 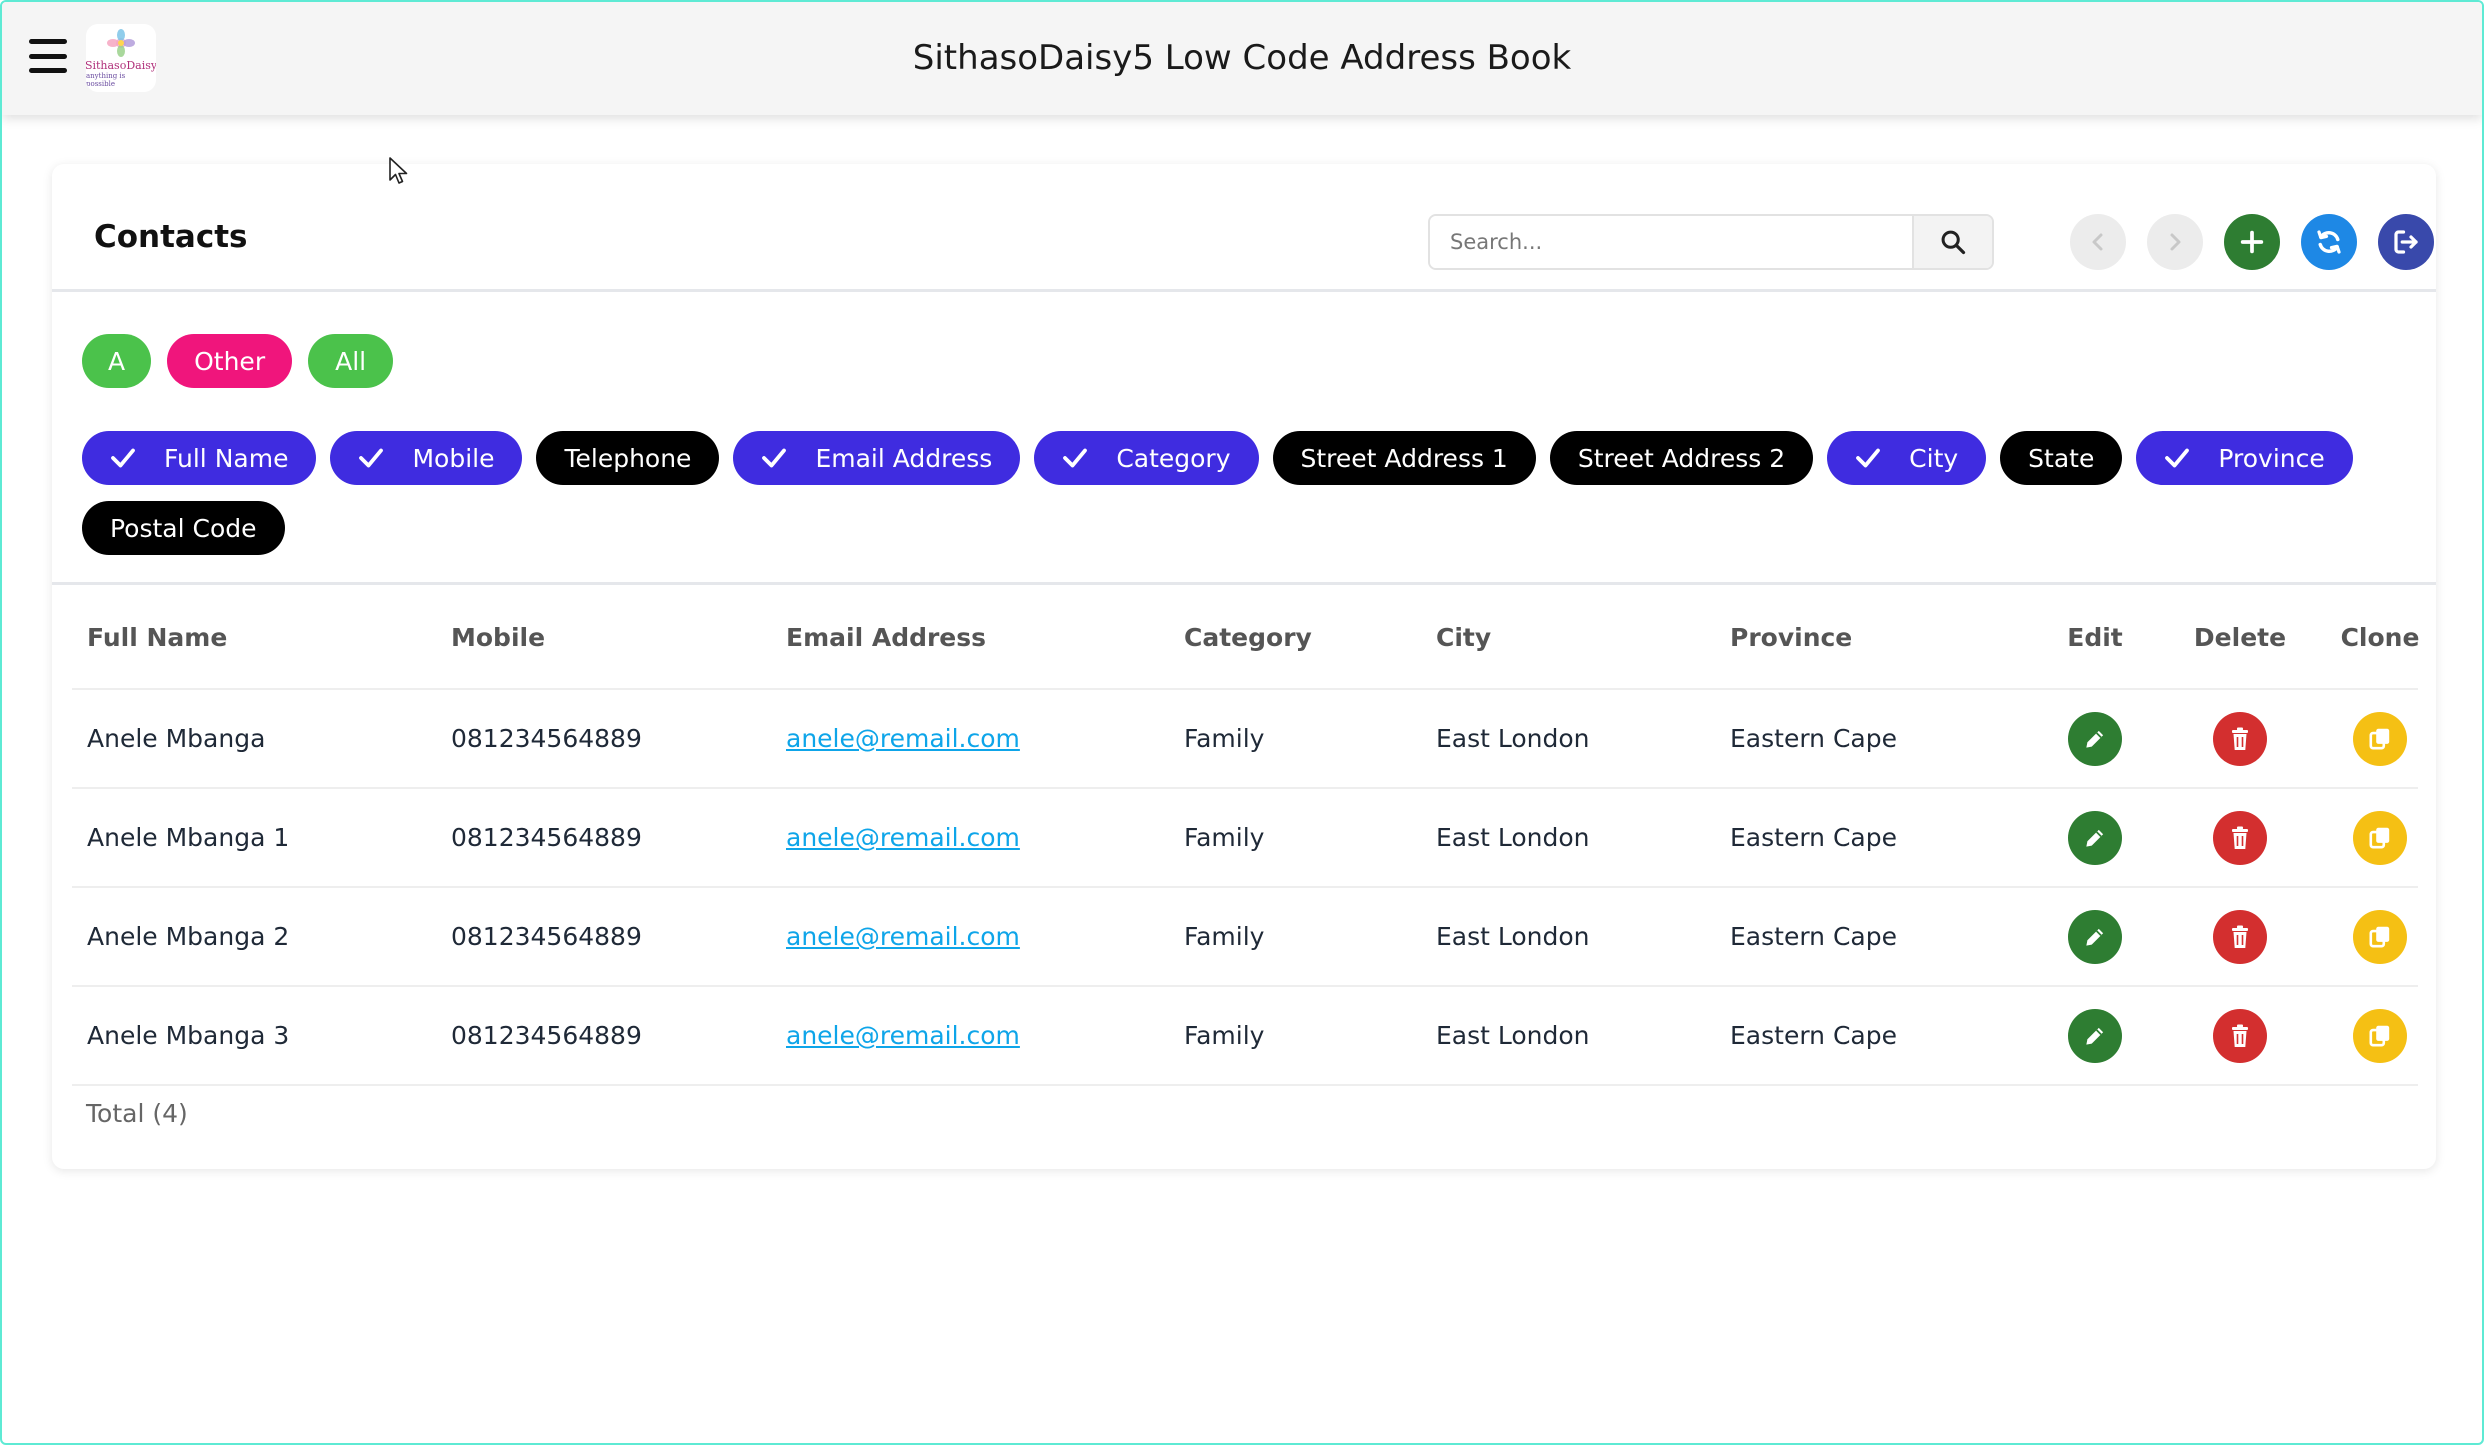 I want to click on header-delete: Delete, so click(x=2240, y=637).